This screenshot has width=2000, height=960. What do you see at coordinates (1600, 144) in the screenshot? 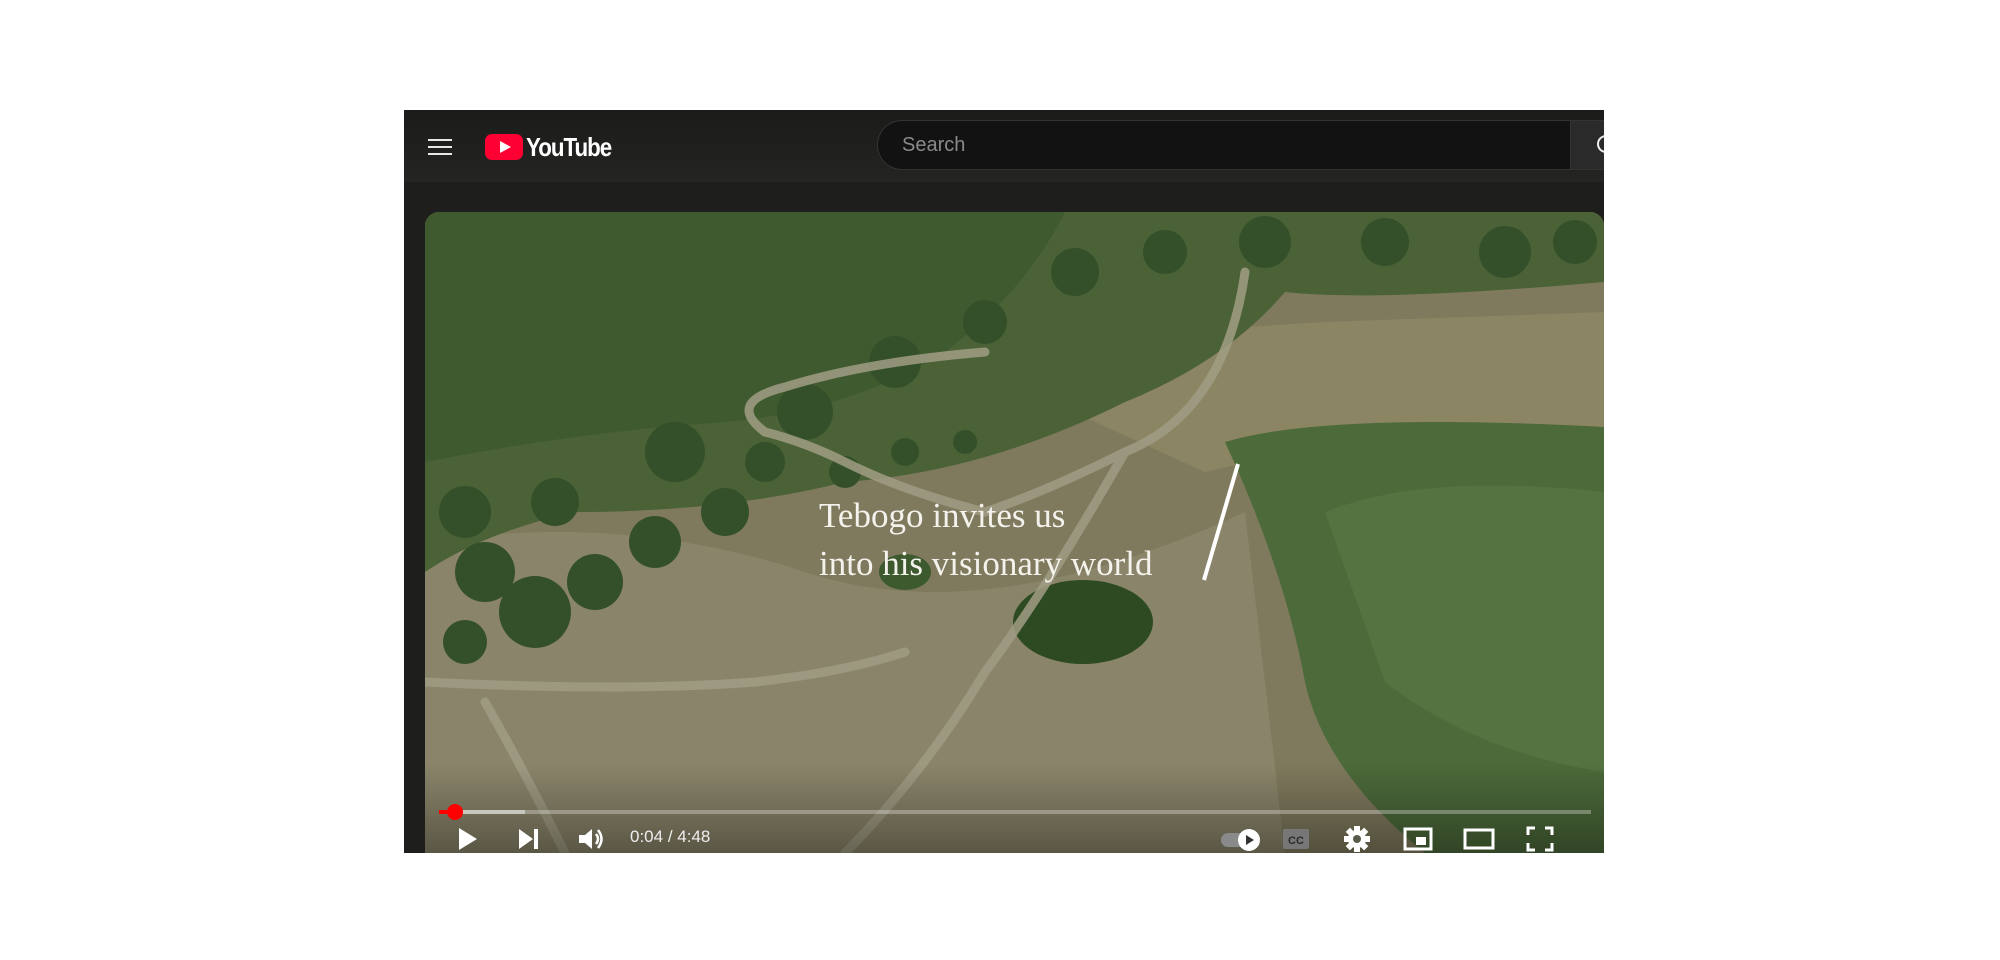
I see `search-icon` at bounding box center [1600, 144].